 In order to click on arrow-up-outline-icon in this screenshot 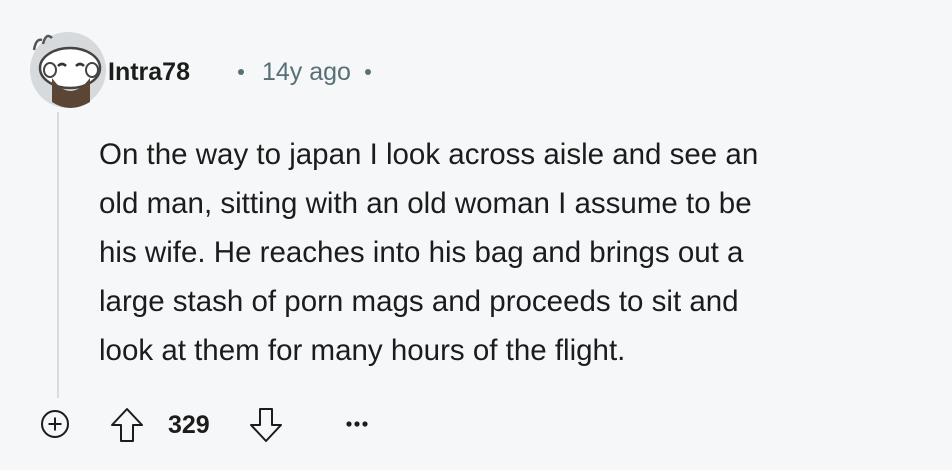, I will do `click(127, 425)`.